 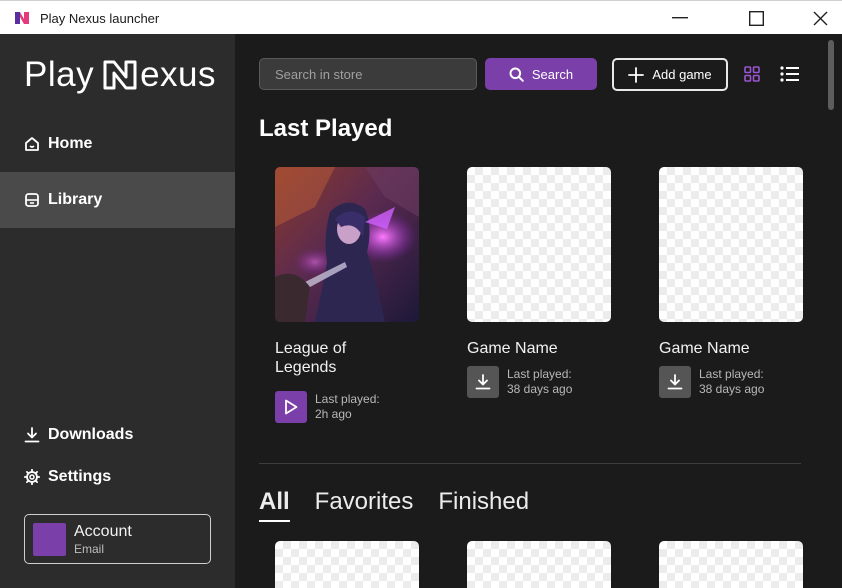 I want to click on sidebar-item-label: Downloads, so click(x=91, y=434).